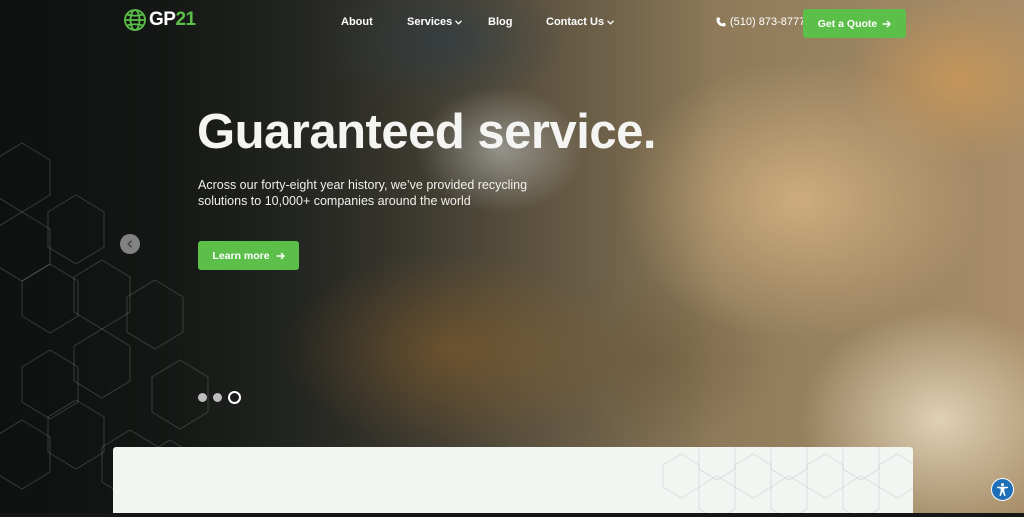 The height and width of the screenshot is (517, 1024). I want to click on nav-item-blog: Blog, so click(500, 22).